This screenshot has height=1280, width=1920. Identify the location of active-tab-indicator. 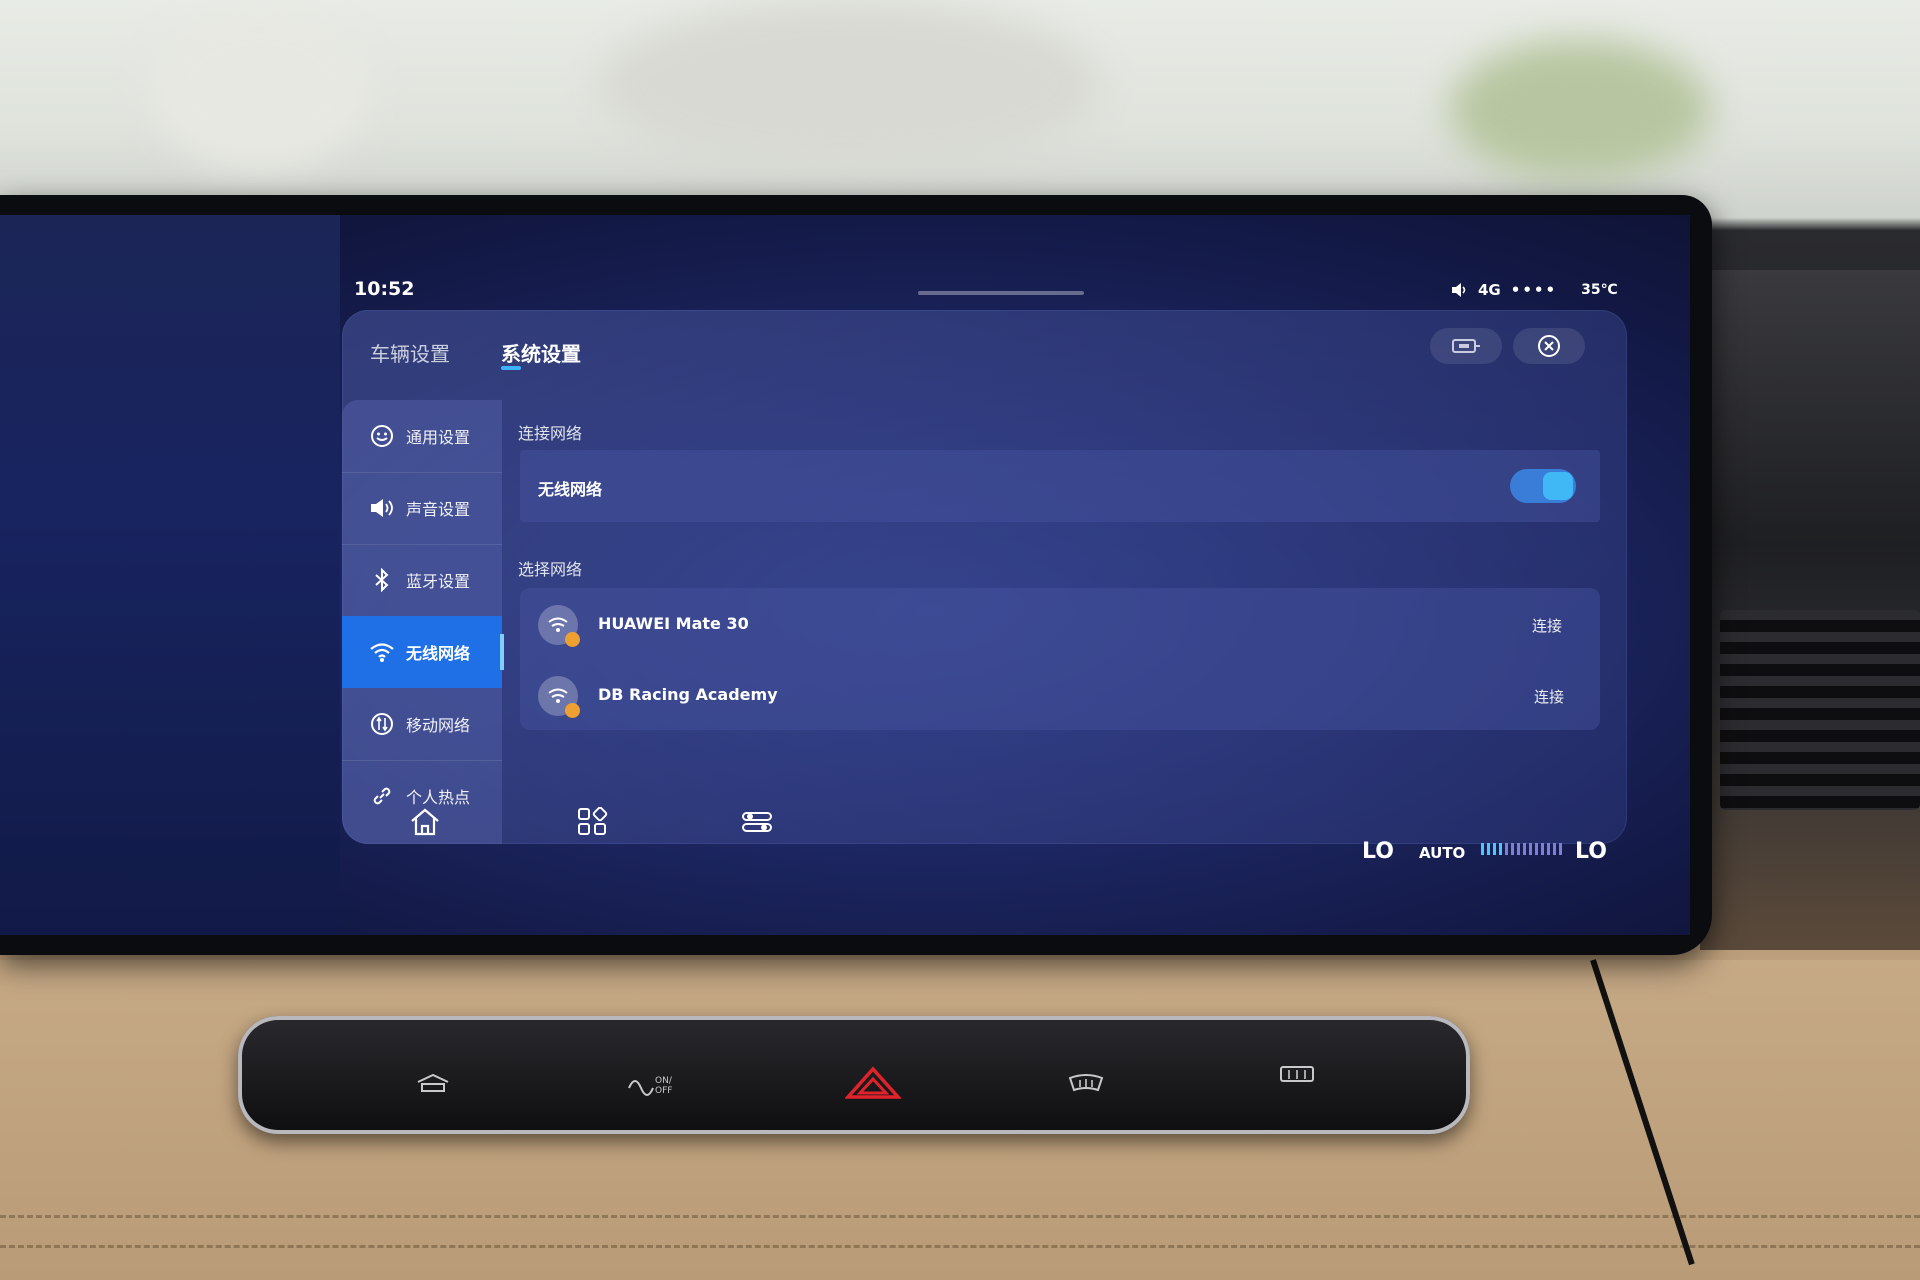
(511, 368).